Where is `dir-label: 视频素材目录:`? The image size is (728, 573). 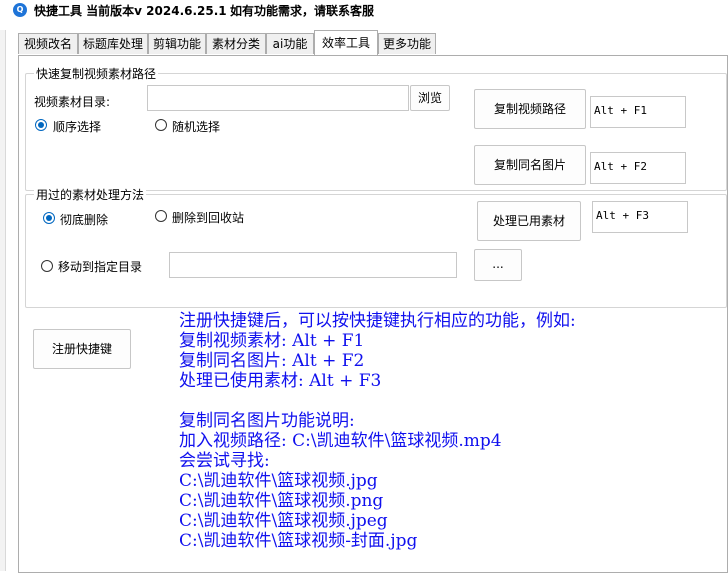
dir-label: 视频素材目录: is located at coordinates (72, 102).